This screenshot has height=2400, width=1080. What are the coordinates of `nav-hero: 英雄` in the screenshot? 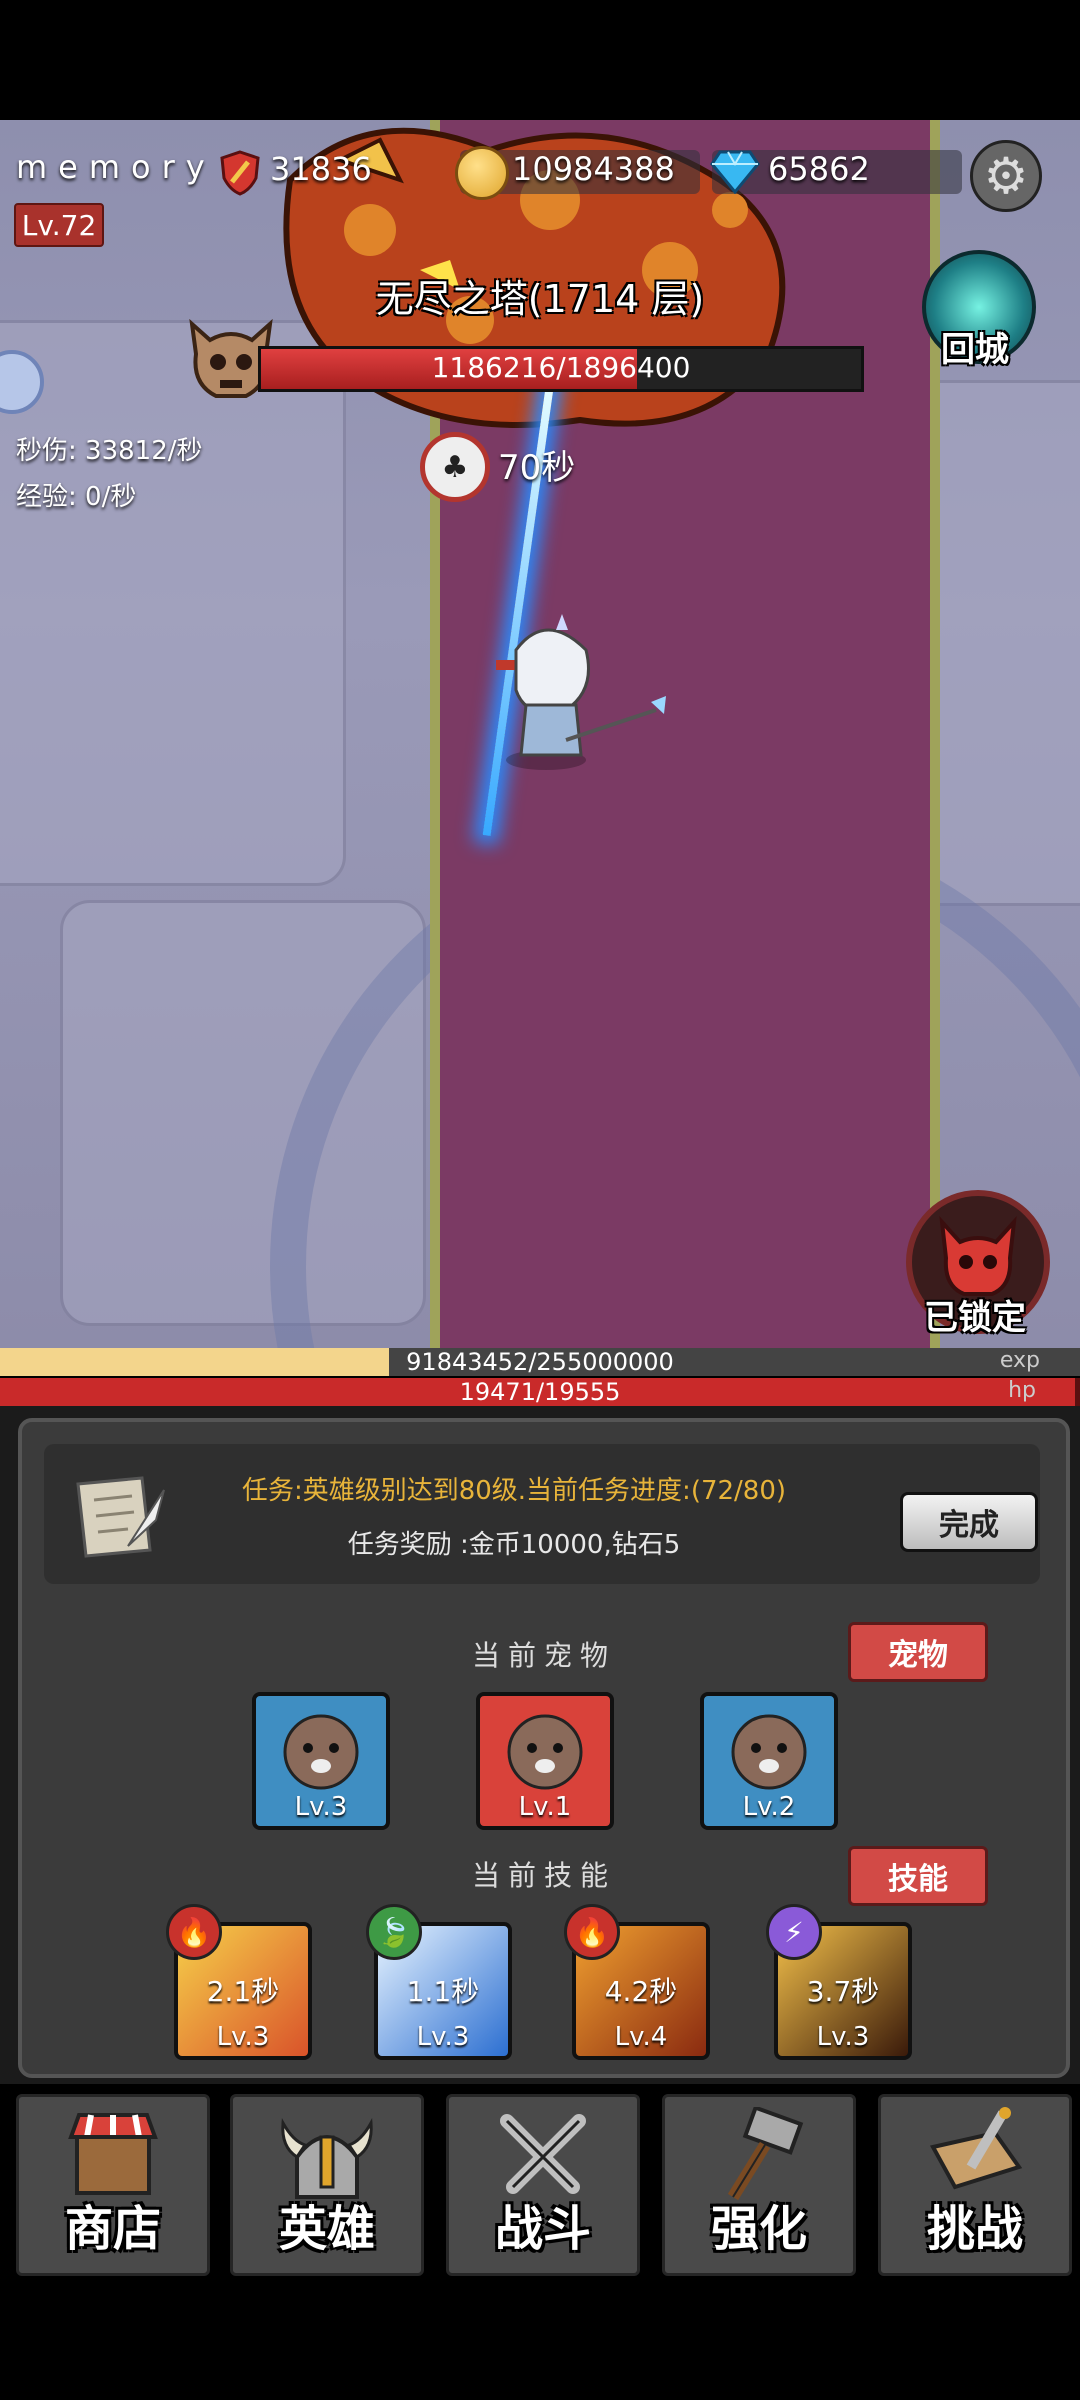 It's located at (327, 2185).